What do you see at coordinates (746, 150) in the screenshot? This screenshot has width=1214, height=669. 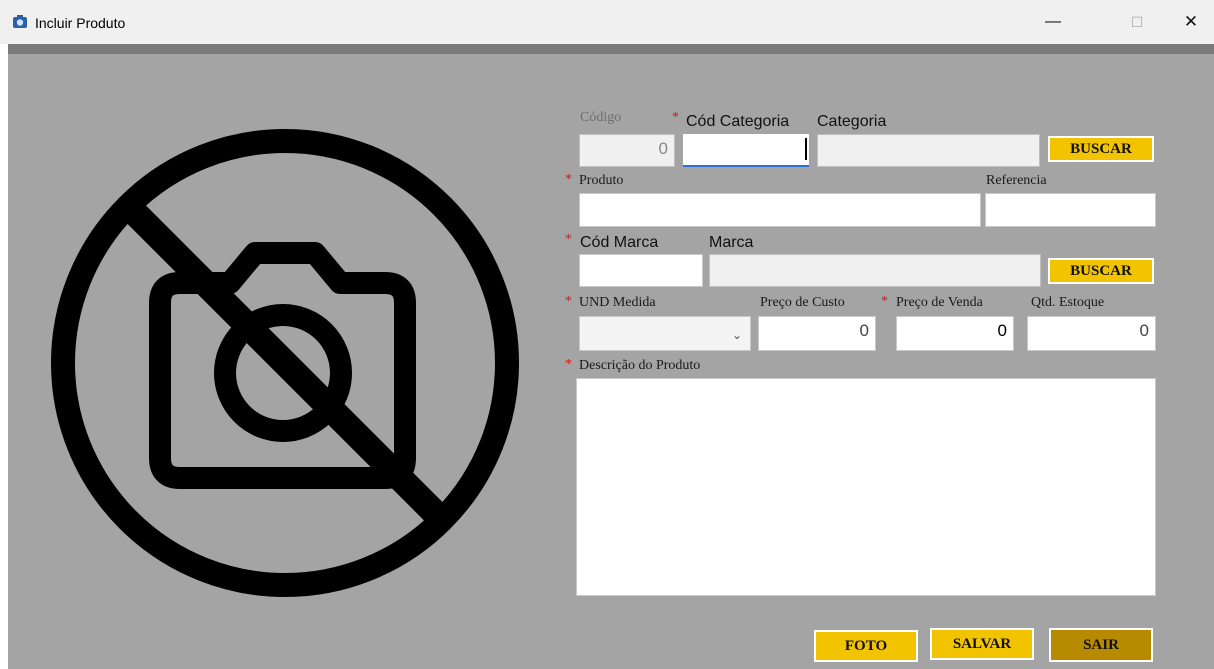 I see `cod-categoria-field` at bounding box center [746, 150].